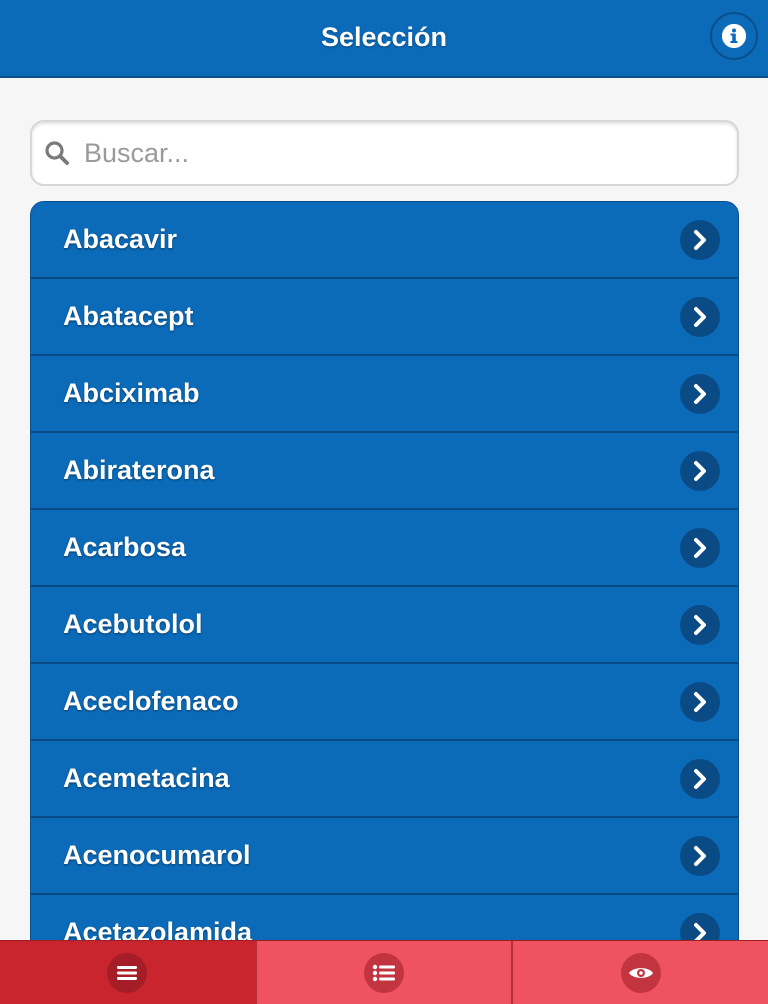  I want to click on list-item-label: Aceclofenaco, so click(151, 701).